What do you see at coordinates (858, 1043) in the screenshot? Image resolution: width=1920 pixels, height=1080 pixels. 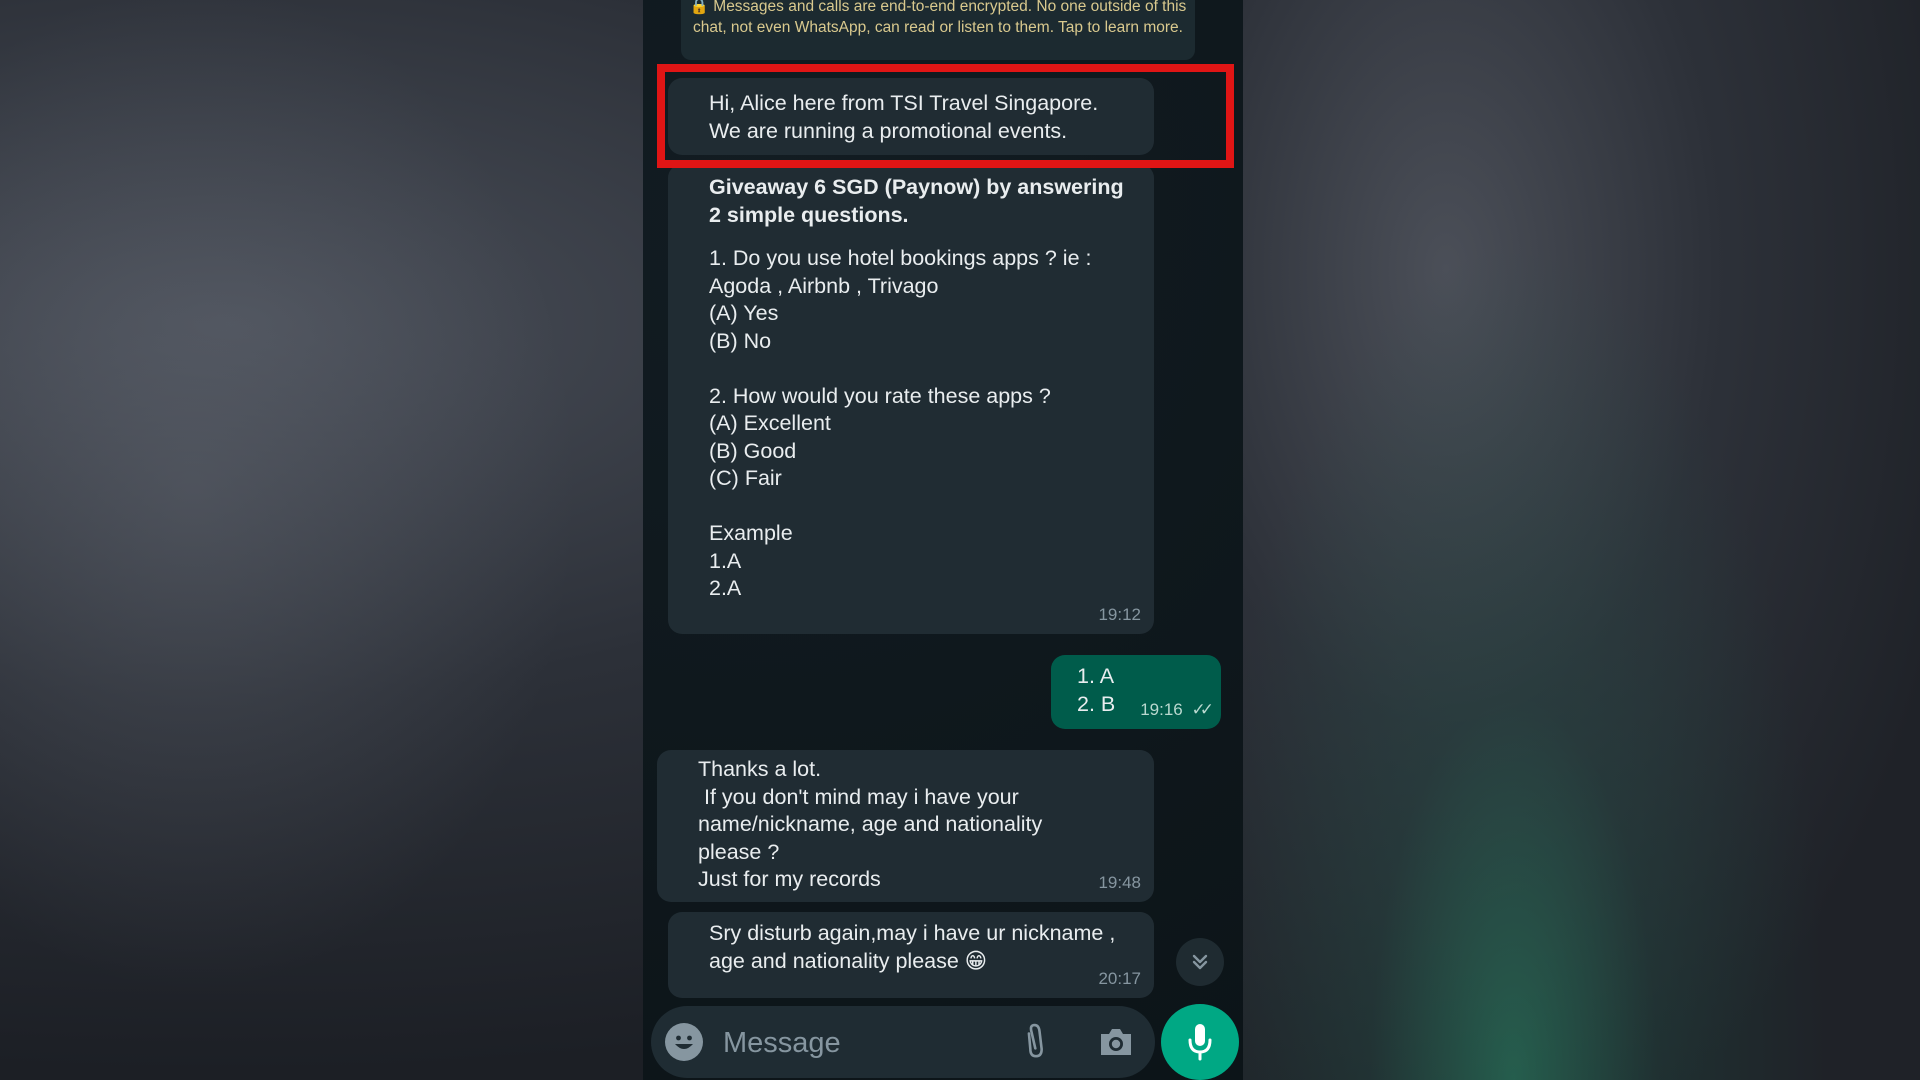 I see `message-input` at bounding box center [858, 1043].